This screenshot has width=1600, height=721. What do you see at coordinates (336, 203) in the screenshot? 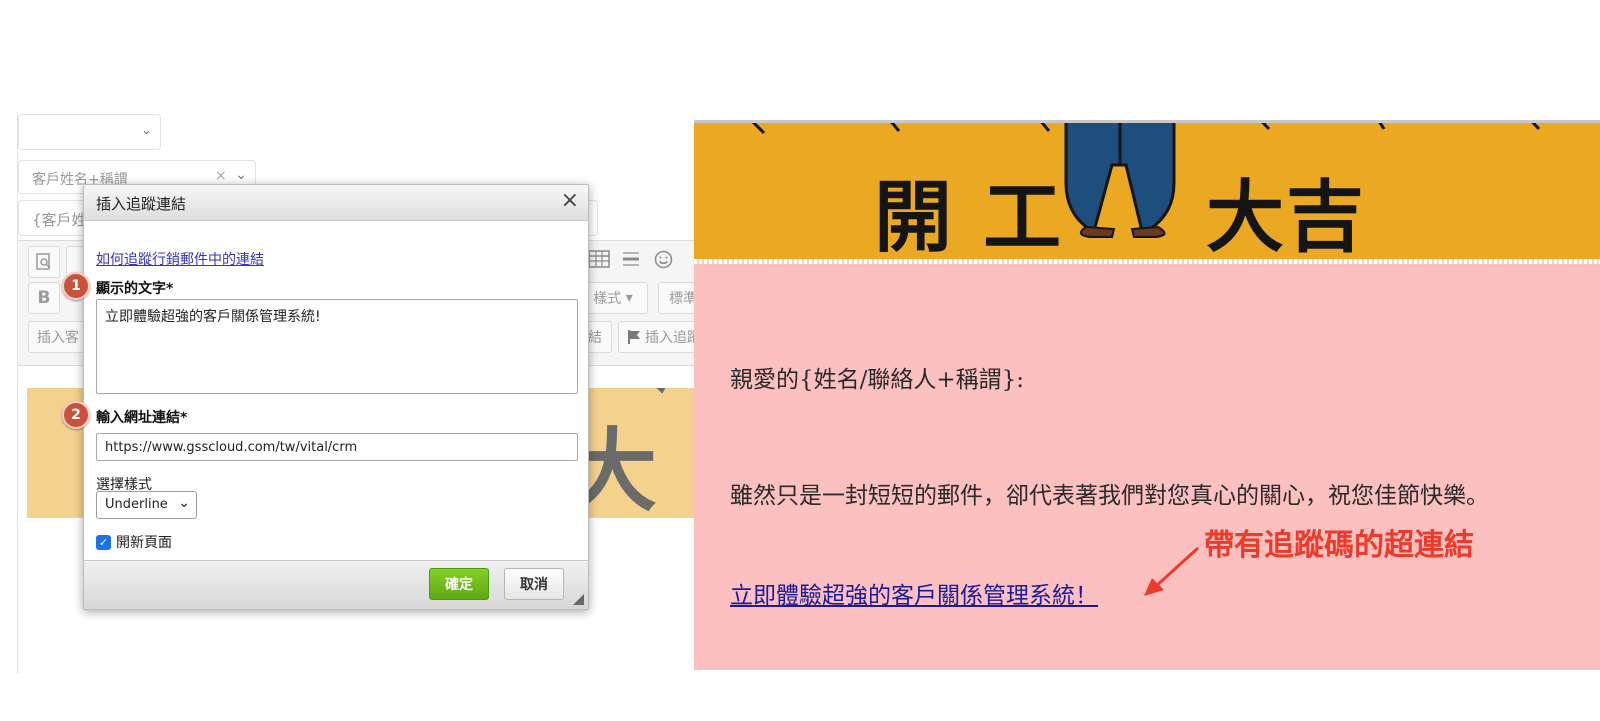
I see `dialog-header: 插入追蹤連結 ×` at bounding box center [336, 203].